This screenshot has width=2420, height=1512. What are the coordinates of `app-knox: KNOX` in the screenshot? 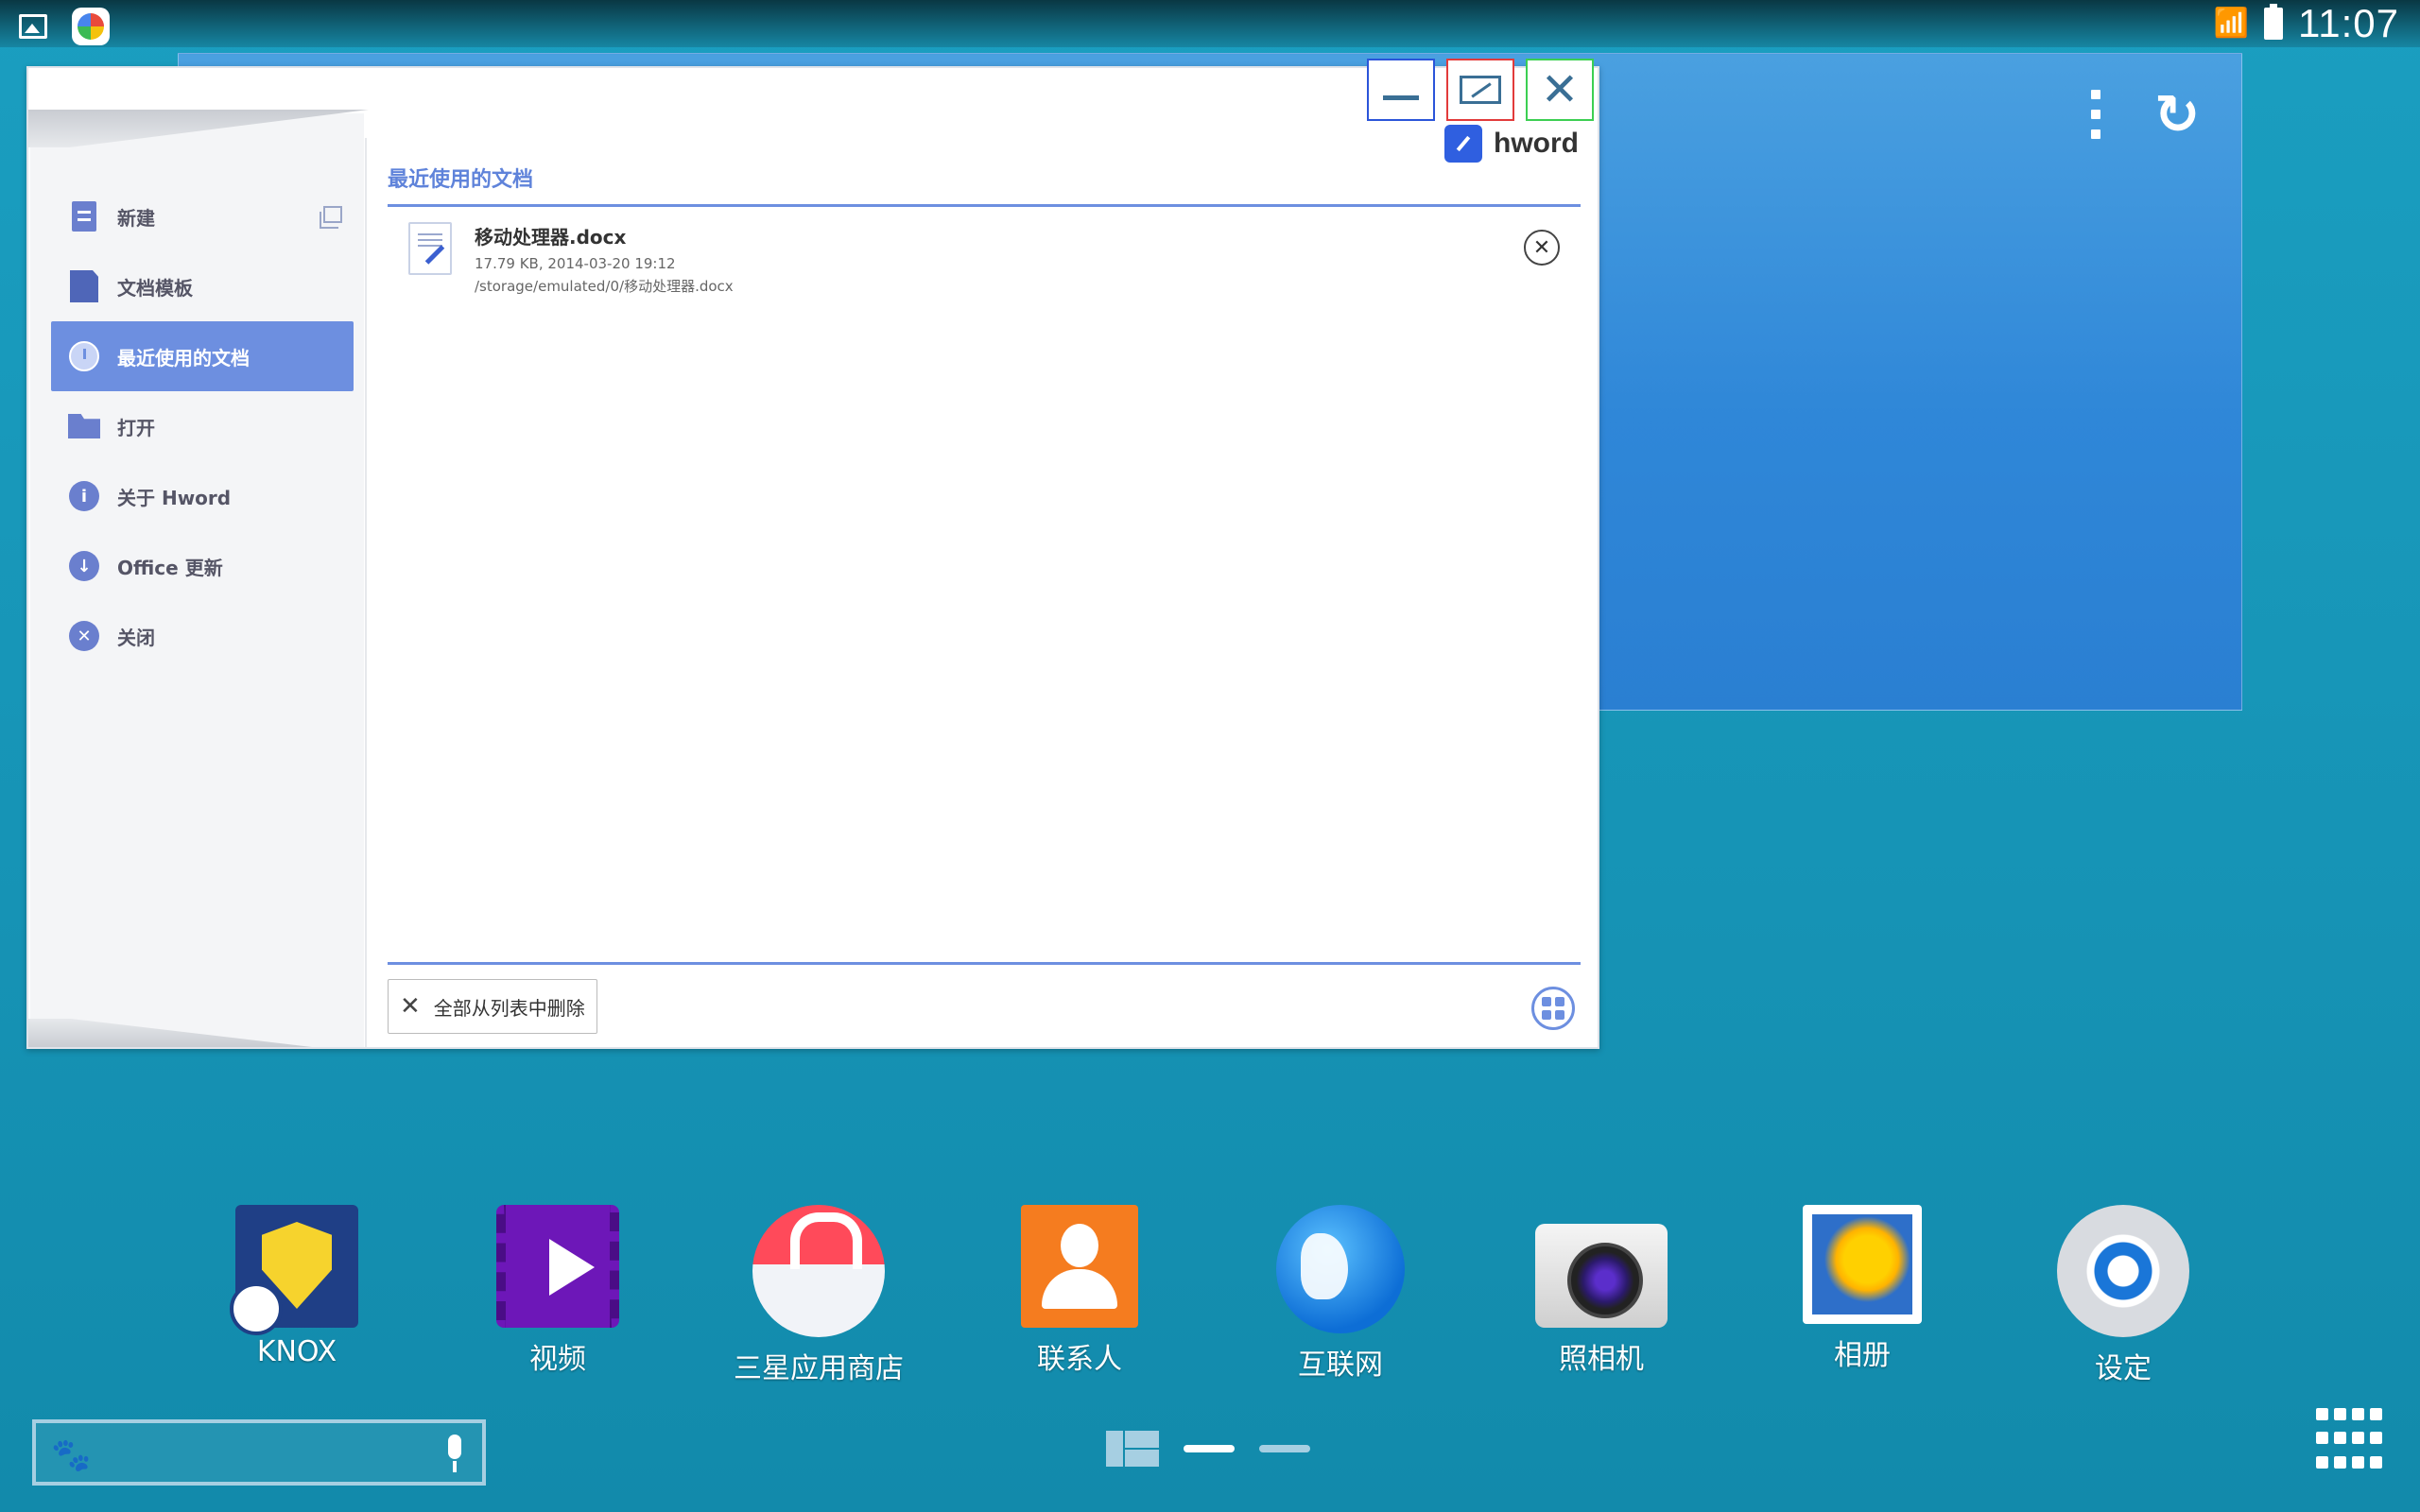 It's located at (297, 1286).